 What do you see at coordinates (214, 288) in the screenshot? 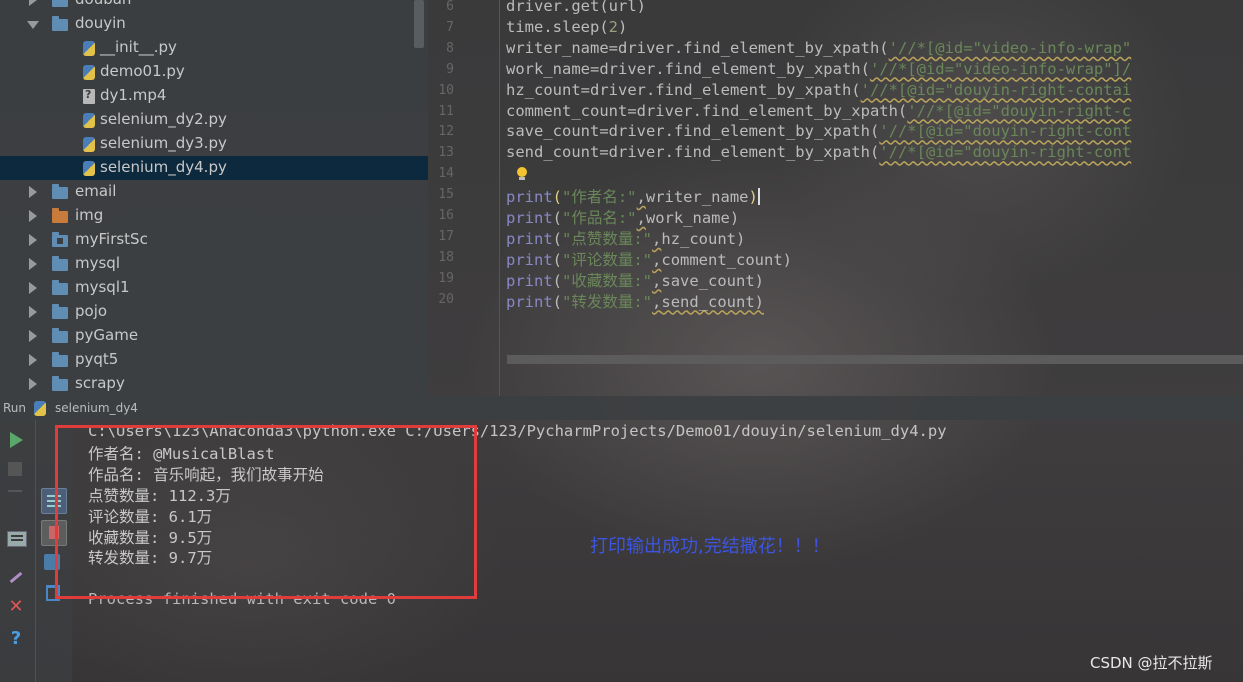
I see `tree-item: mysql1` at bounding box center [214, 288].